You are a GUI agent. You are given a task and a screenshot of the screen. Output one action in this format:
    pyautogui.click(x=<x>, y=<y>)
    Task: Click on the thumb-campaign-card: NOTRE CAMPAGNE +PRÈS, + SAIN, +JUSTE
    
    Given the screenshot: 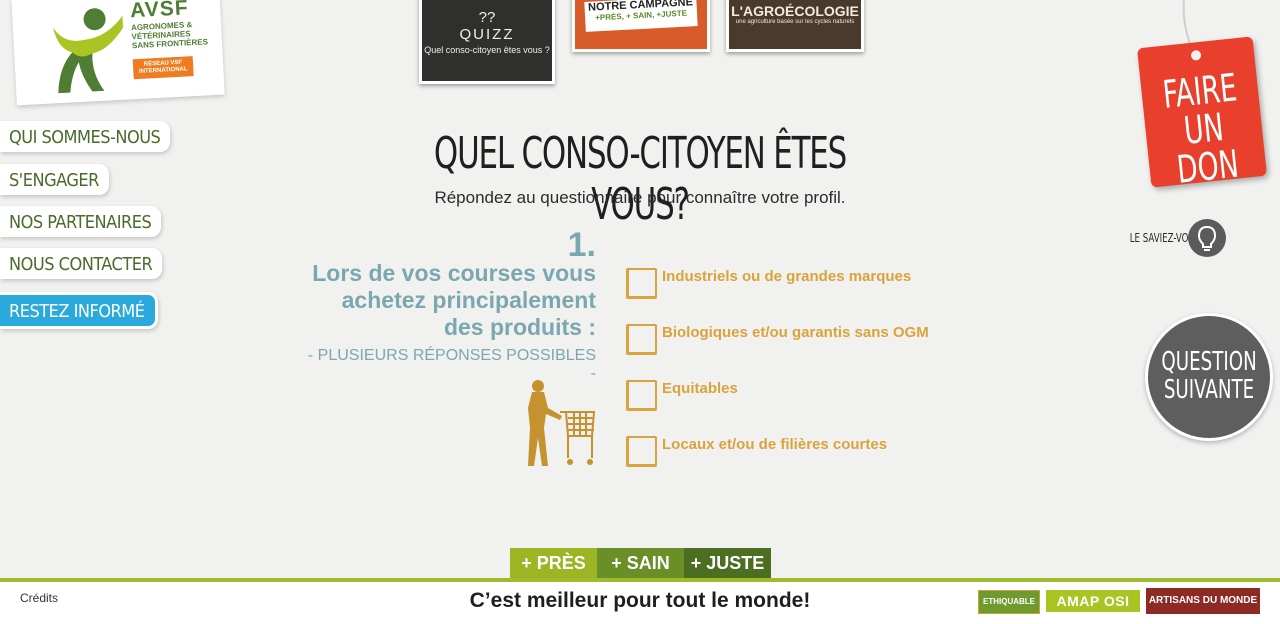 What is the action you would take?
    pyautogui.click(x=641, y=16)
    